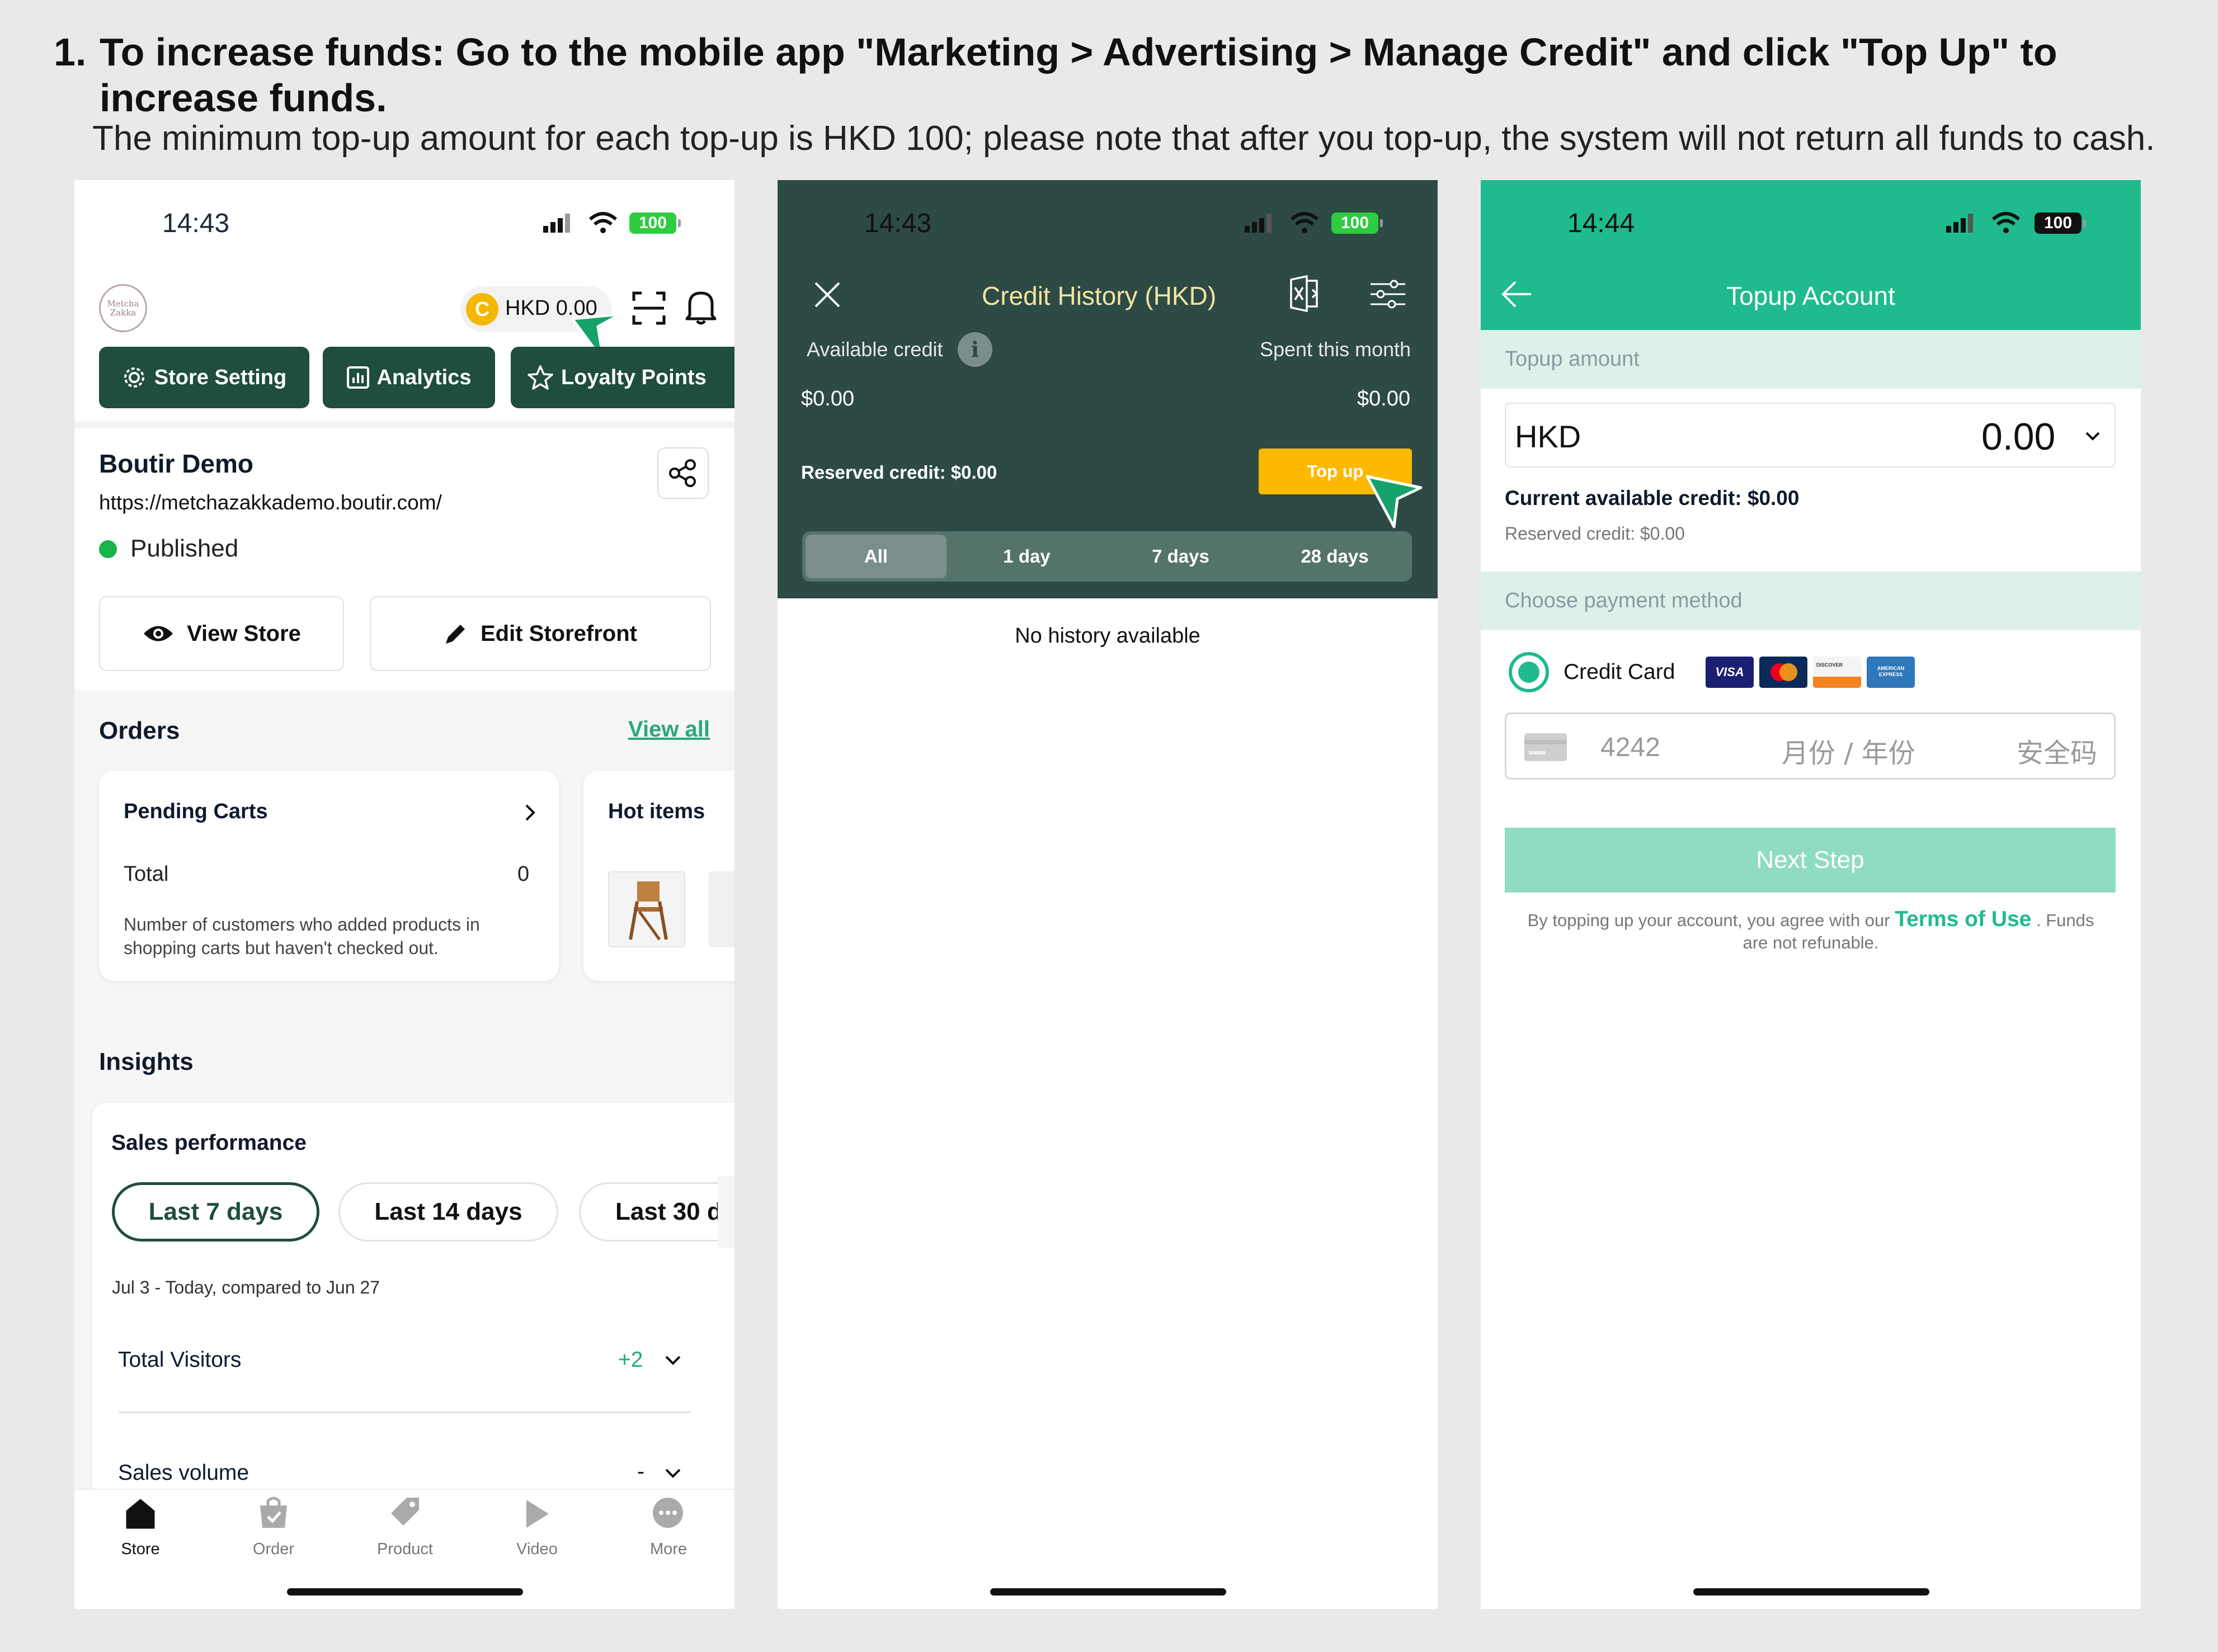  Describe the element at coordinates (409, 377) in the screenshot. I see `analytics-button: Analytics` at that location.